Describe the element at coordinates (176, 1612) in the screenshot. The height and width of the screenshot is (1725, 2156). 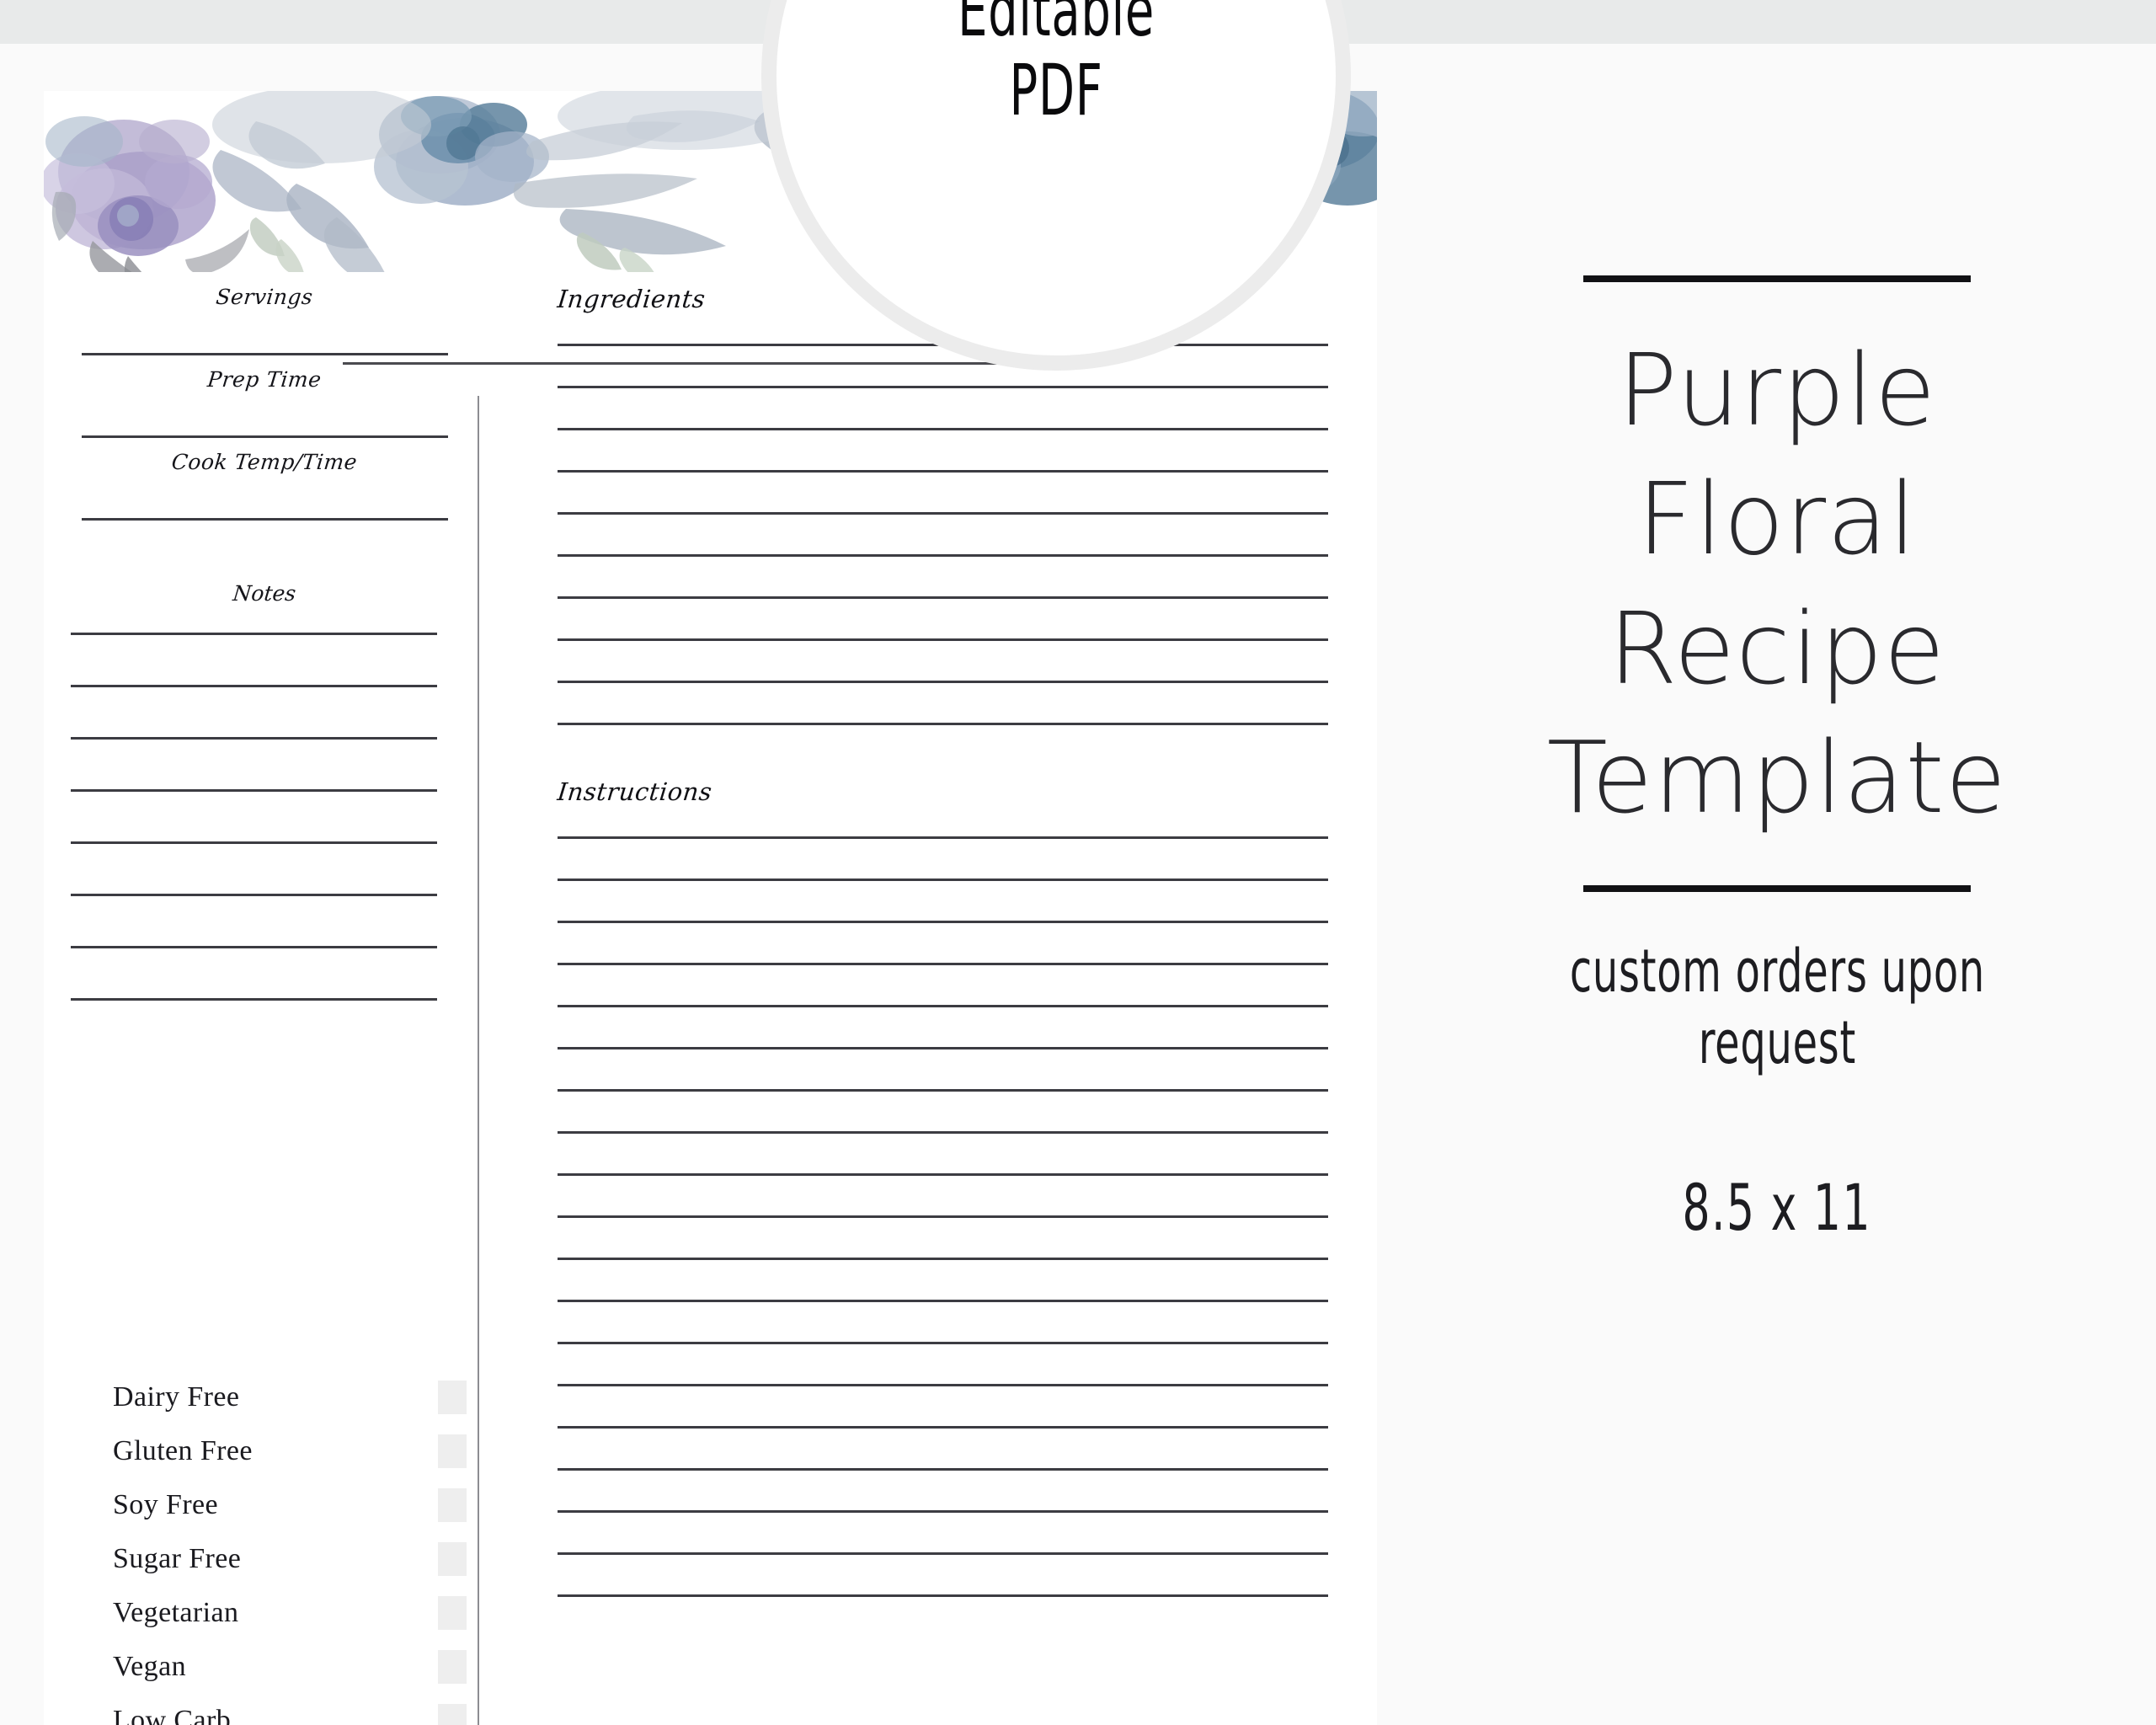
I see `diet-option-label: Vegetarian` at that location.